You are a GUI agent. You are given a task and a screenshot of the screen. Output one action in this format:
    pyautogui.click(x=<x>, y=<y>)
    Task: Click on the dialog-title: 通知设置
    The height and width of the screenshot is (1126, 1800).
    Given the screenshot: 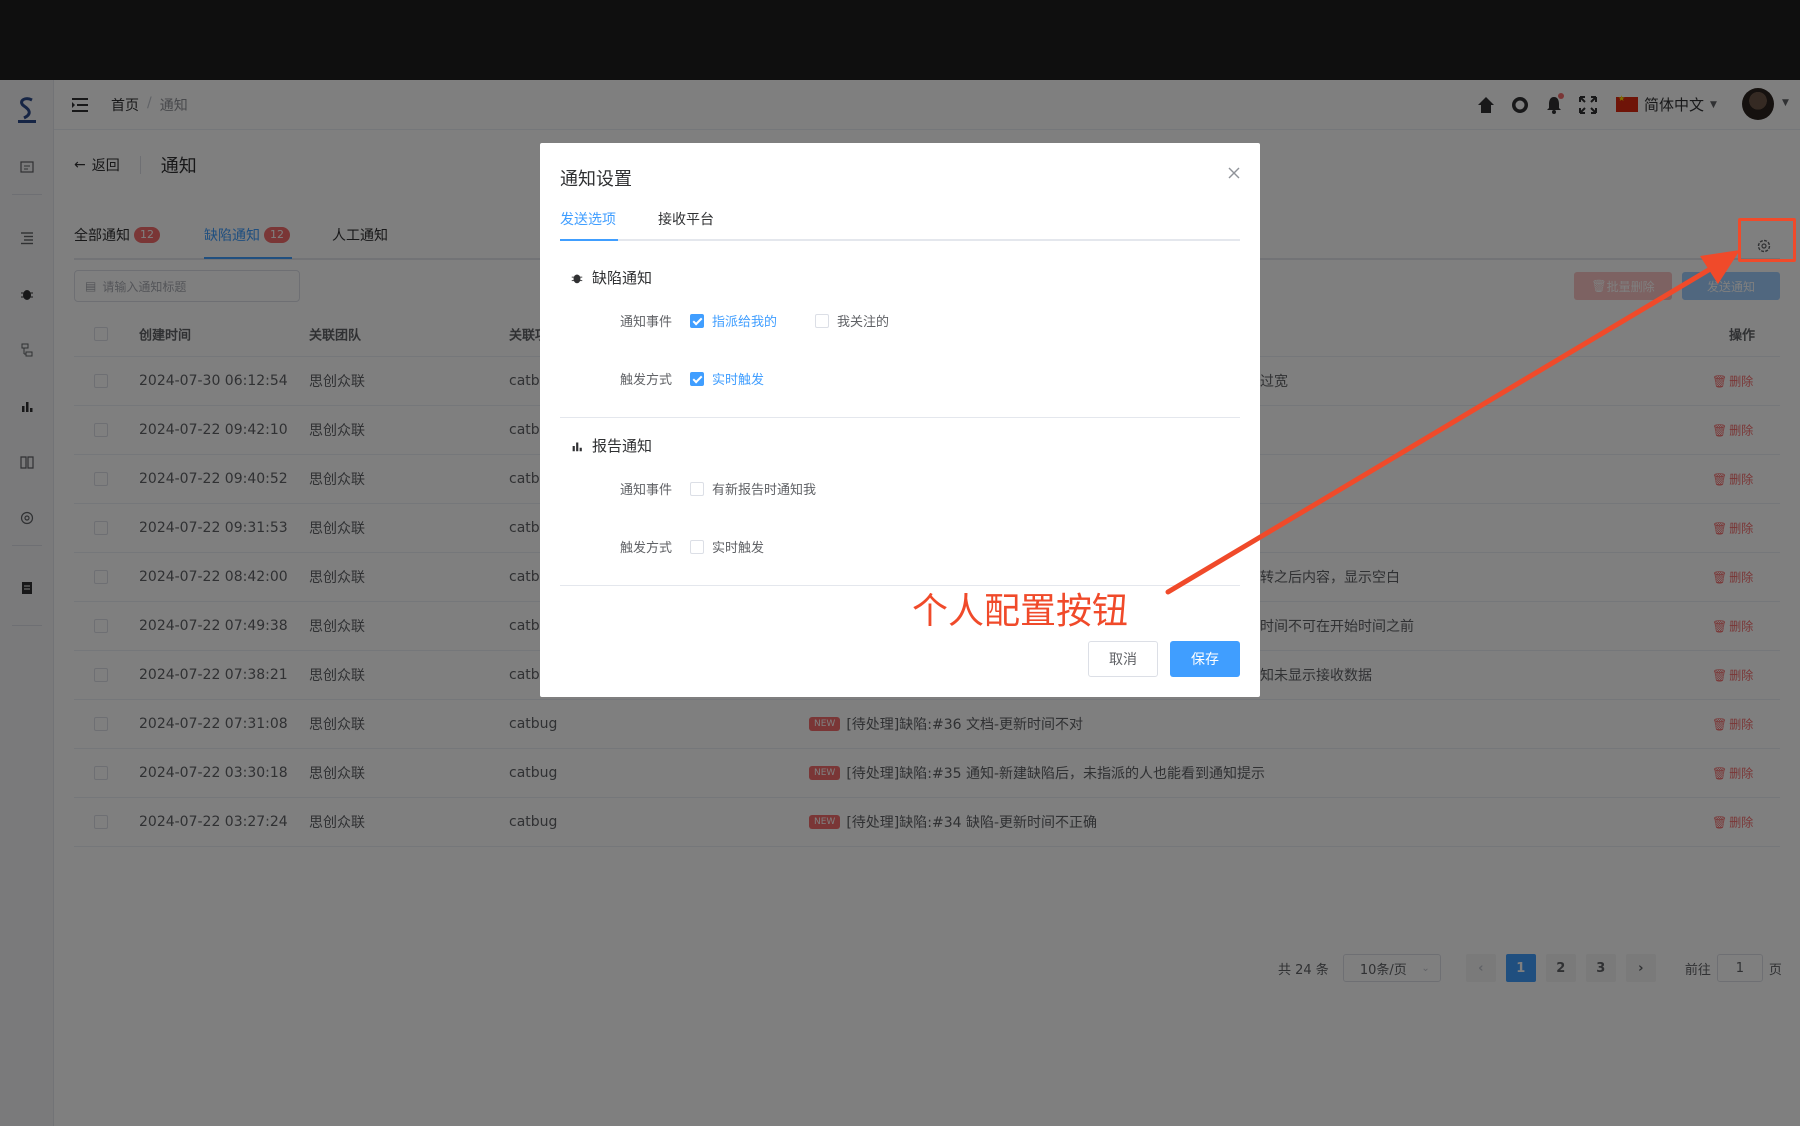 What is the action you would take?
    pyautogui.click(x=596, y=179)
    